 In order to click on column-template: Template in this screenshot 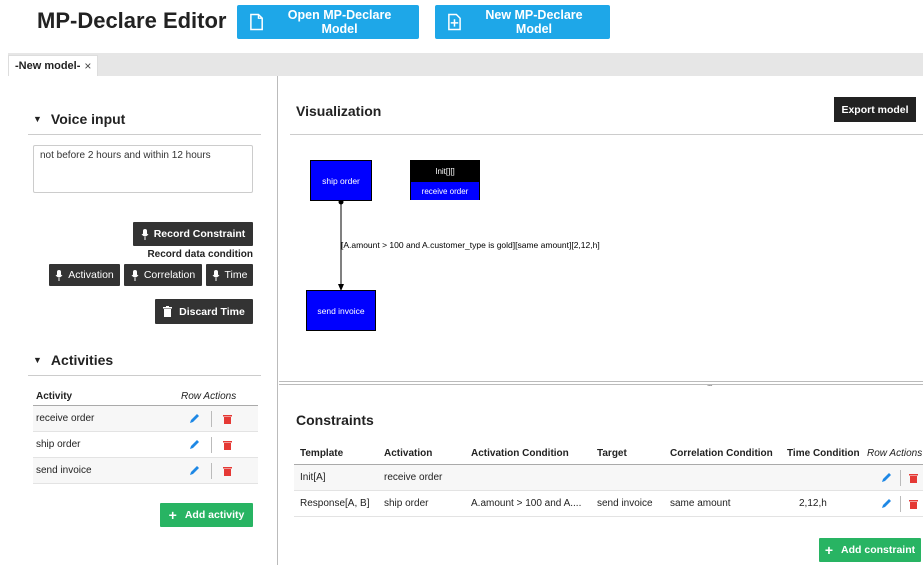, I will do `click(322, 453)`.